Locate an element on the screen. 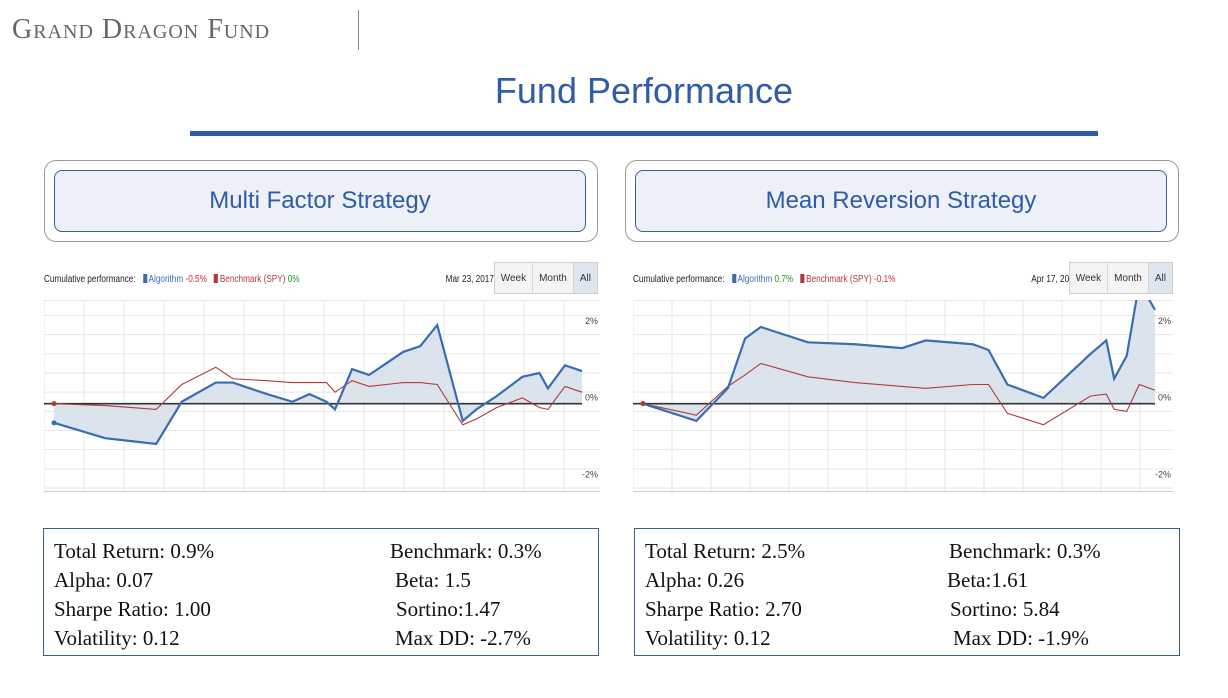 Image resolution: width=1228 pixels, height=698 pixels. mean-reversion-strategy-button: Mean Reversion Strategy is located at coordinates (901, 201).